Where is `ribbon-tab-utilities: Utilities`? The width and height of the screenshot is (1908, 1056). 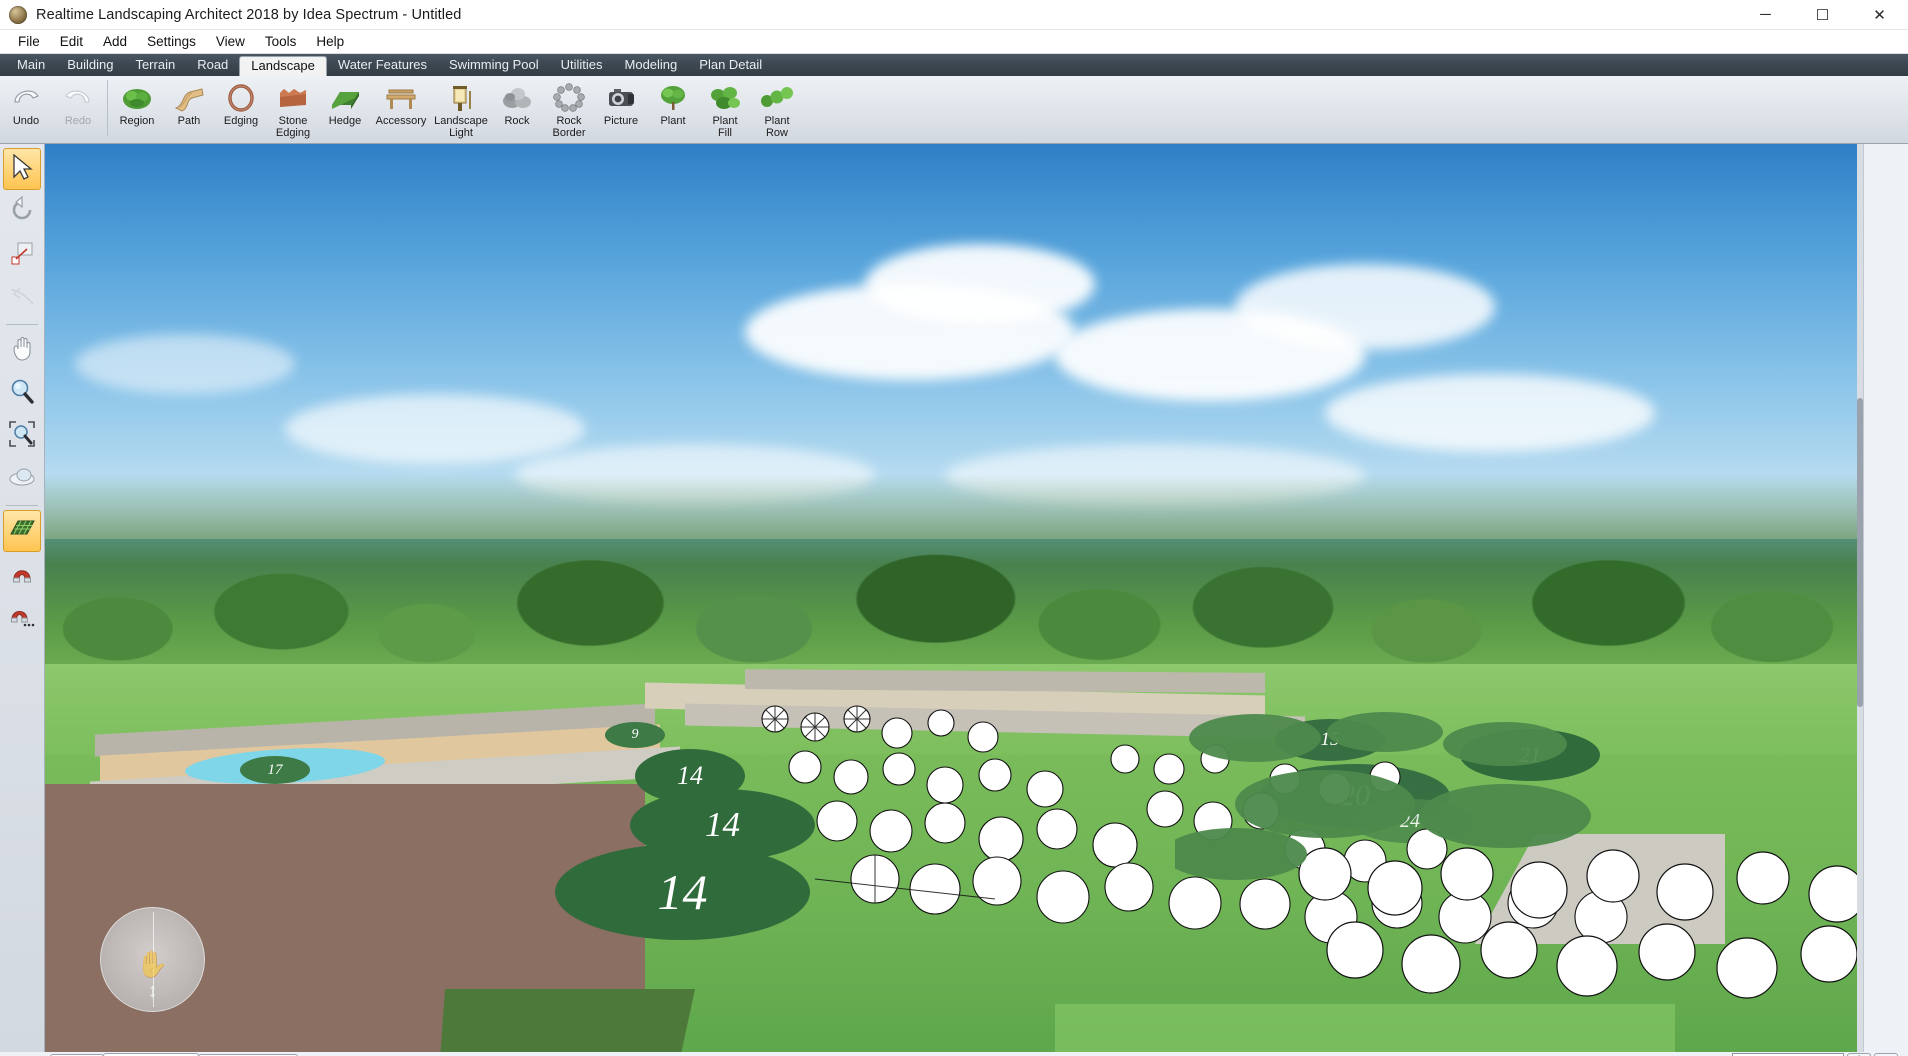
ribbon-tab-utilities: Utilities is located at coordinates (582, 65).